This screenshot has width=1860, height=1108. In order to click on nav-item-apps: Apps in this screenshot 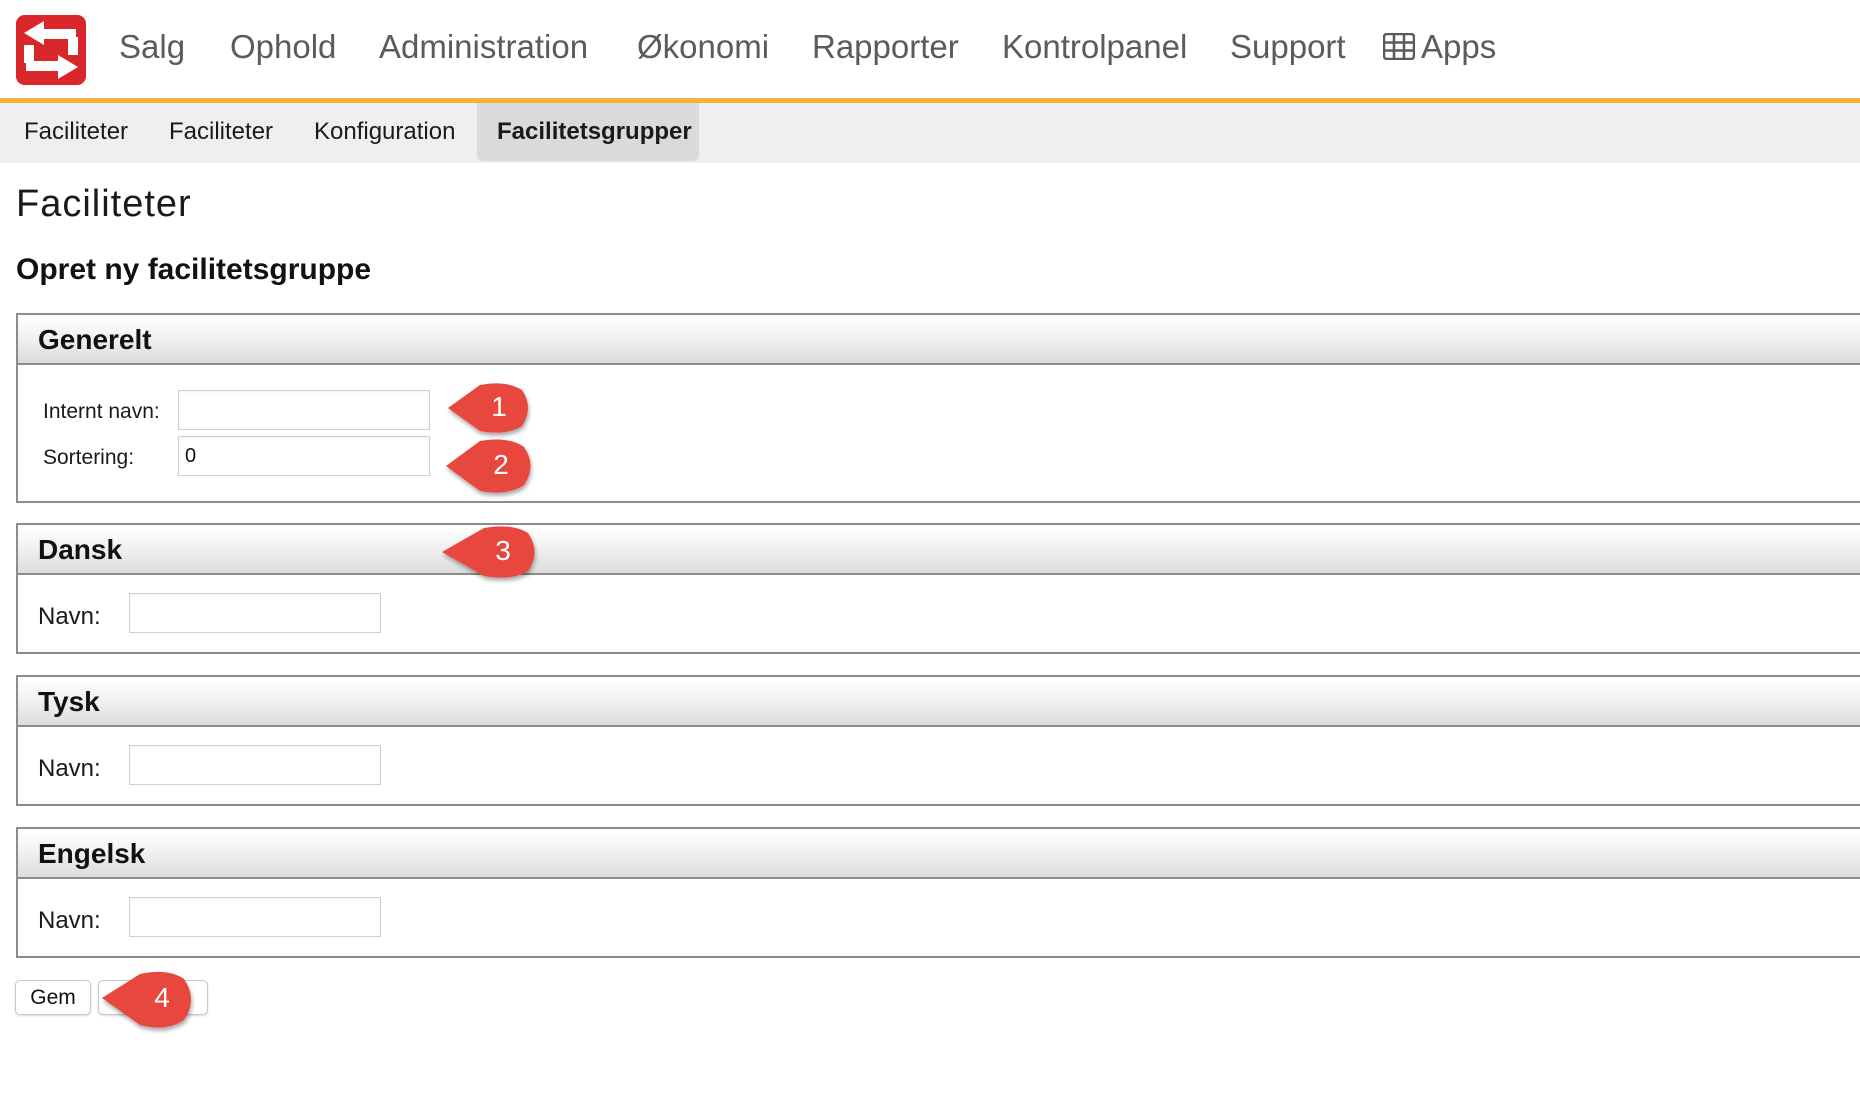, I will do `click(1439, 47)`.